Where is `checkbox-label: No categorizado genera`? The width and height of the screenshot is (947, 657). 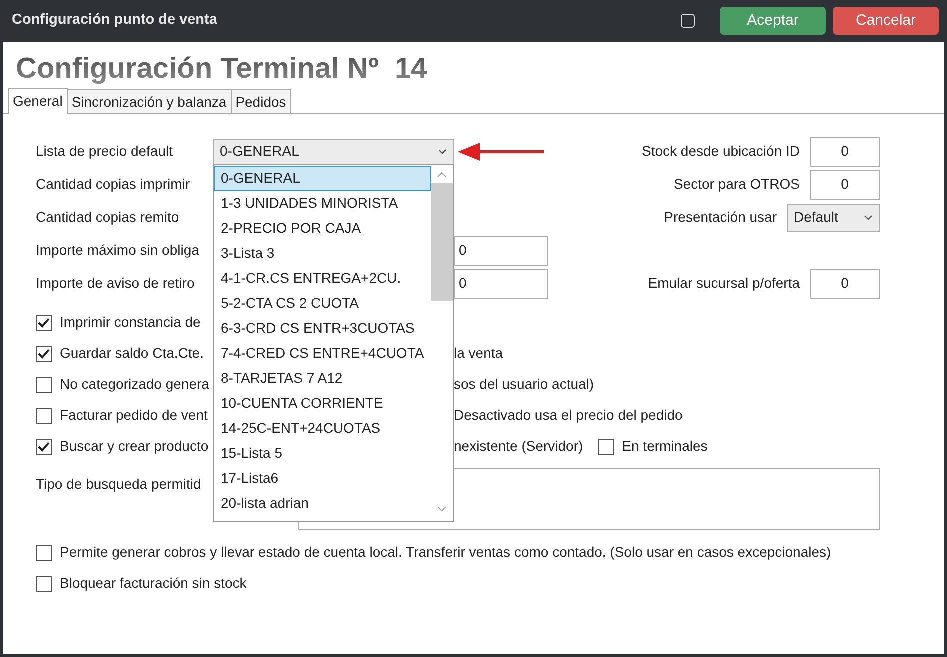 checkbox-label: No categorizado genera is located at coordinates (135, 384).